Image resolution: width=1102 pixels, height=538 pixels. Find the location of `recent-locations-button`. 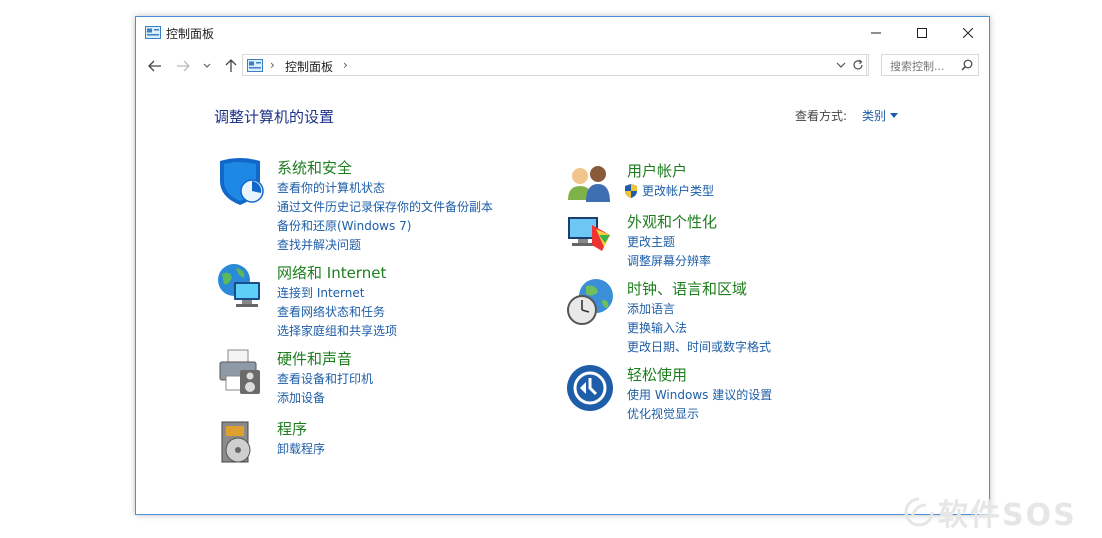

recent-locations-button is located at coordinates (207, 66).